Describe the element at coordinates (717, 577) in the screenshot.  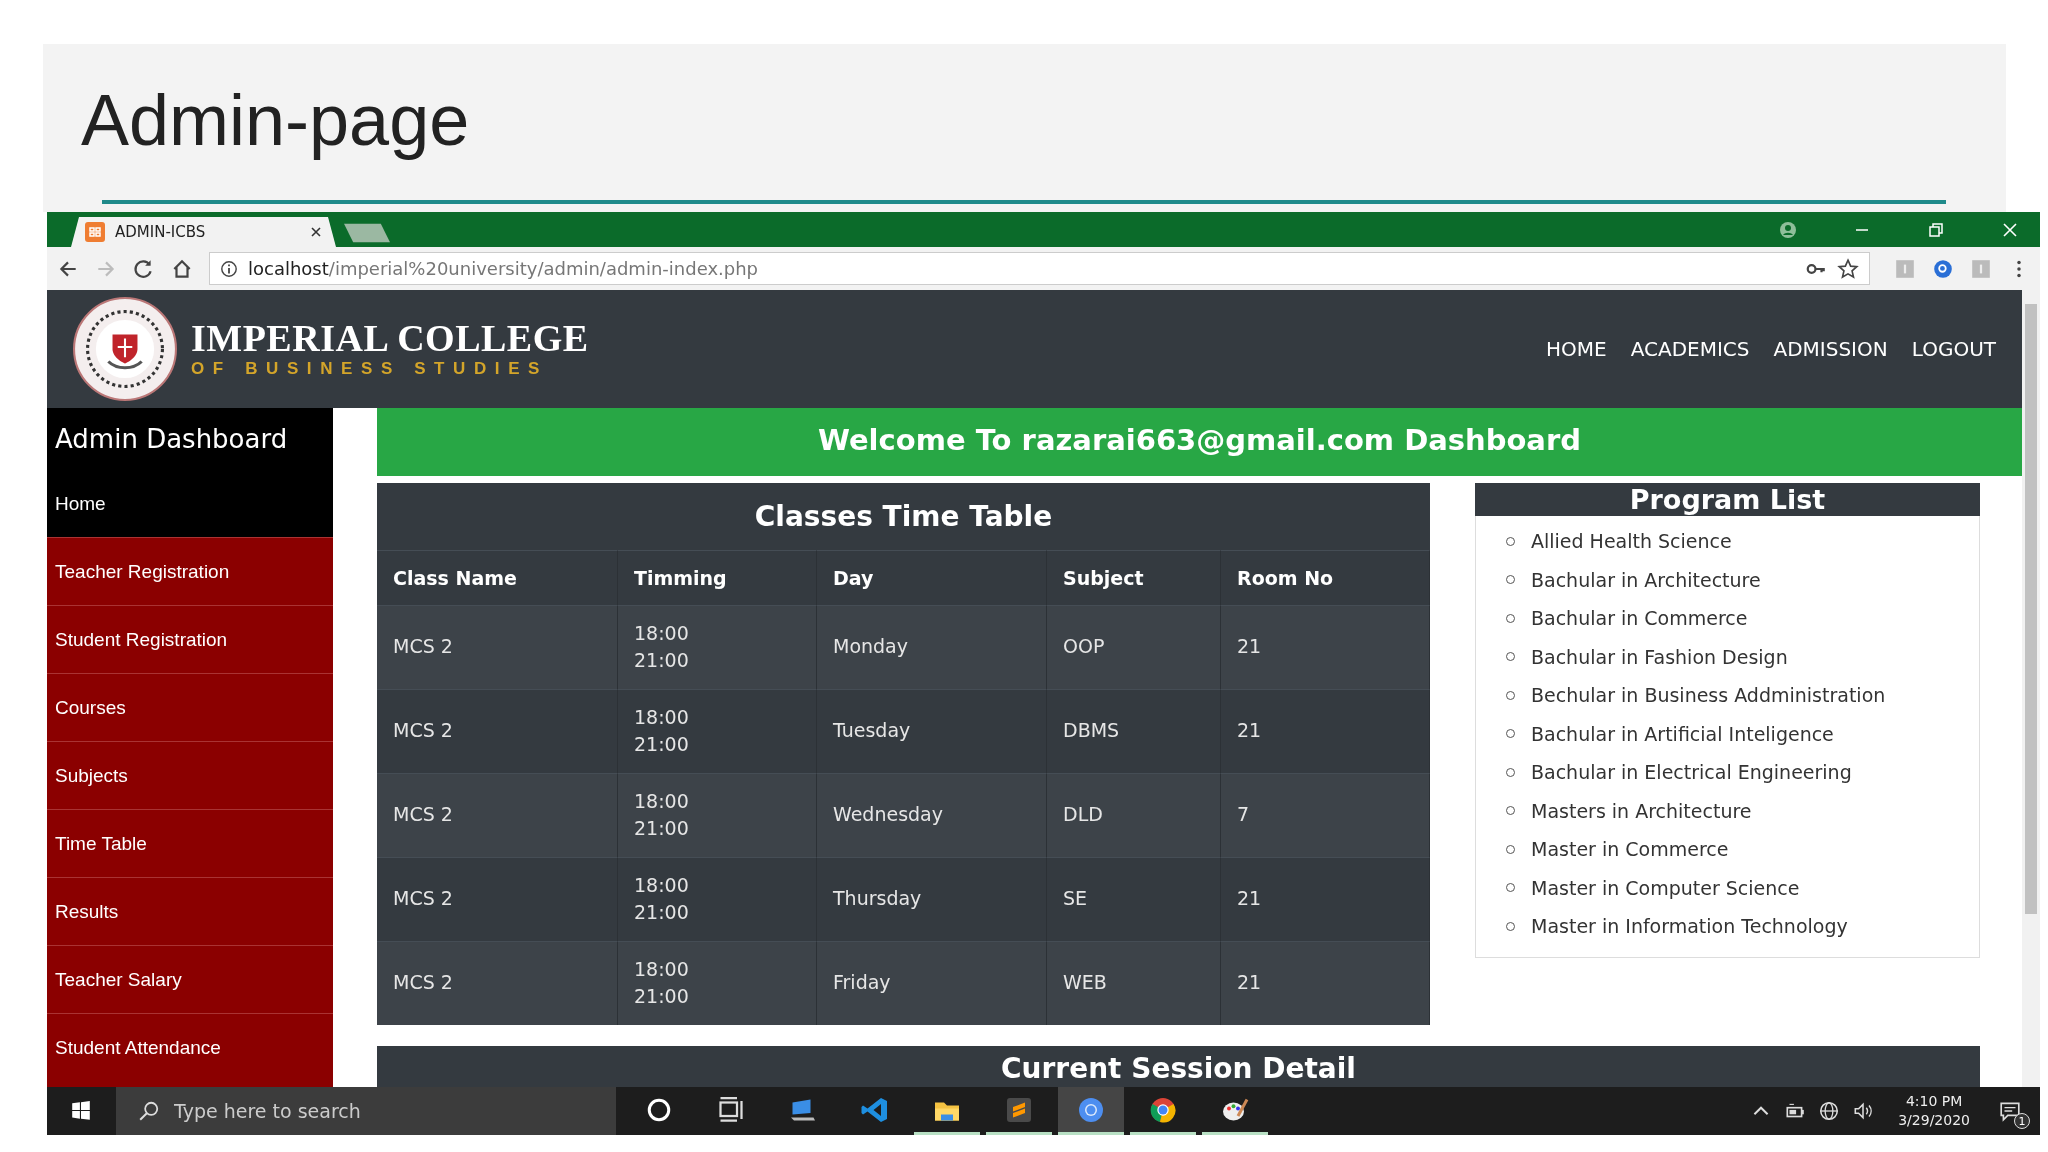
I see `column-header: Timming` at that location.